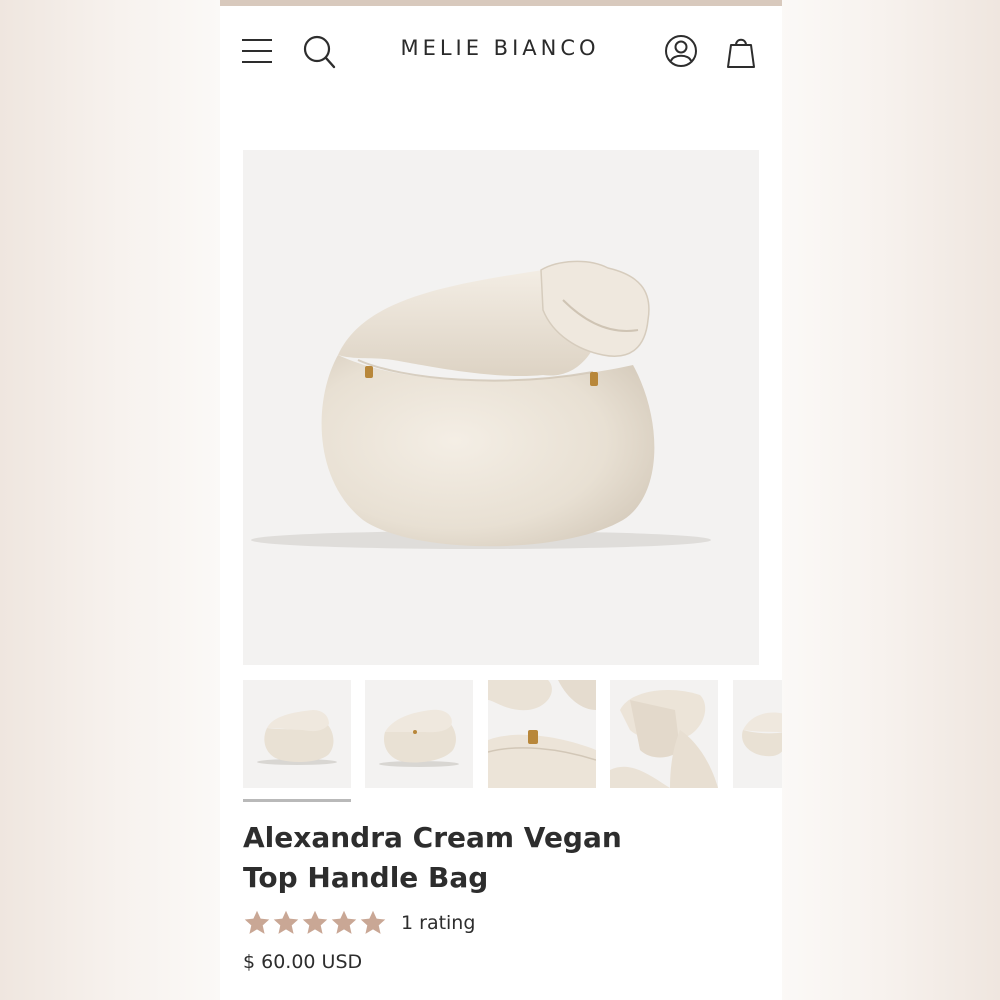 The height and width of the screenshot is (1000, 1000). What do you see at coordinates (257, 51) in the screenshot?
I see `menu-icon` at bounding box center [257, 51].